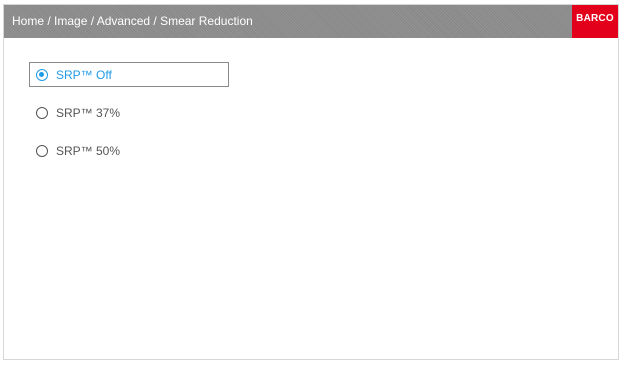 This screenshot has width=622, height=368. I want to click on radio-selected-icon, so click(42, 74).